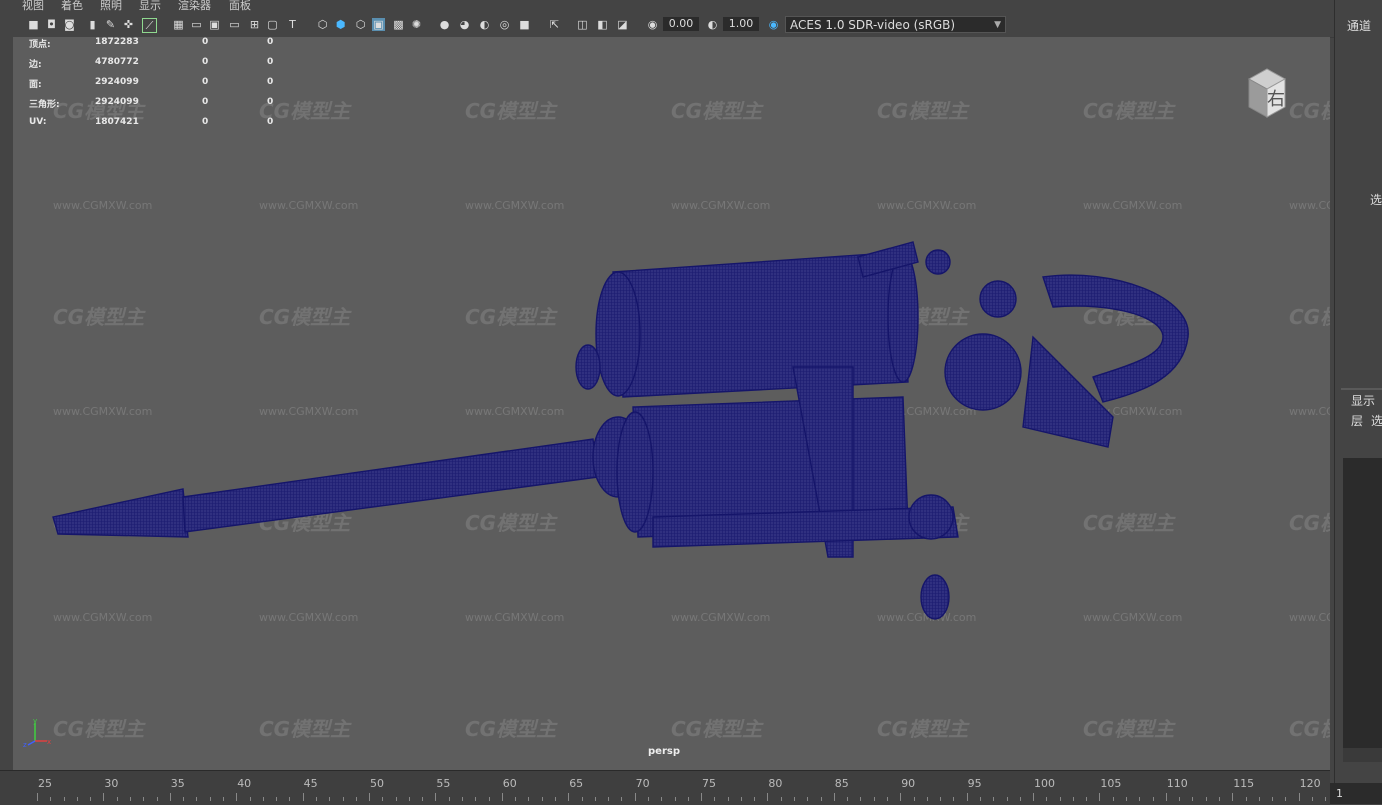 The width and height of the screenshot is (1382, 805). What do you see at coordinates (33, 6) in the screenshot?
I see `menu-view: 视图` at bounding box center [33, 6].